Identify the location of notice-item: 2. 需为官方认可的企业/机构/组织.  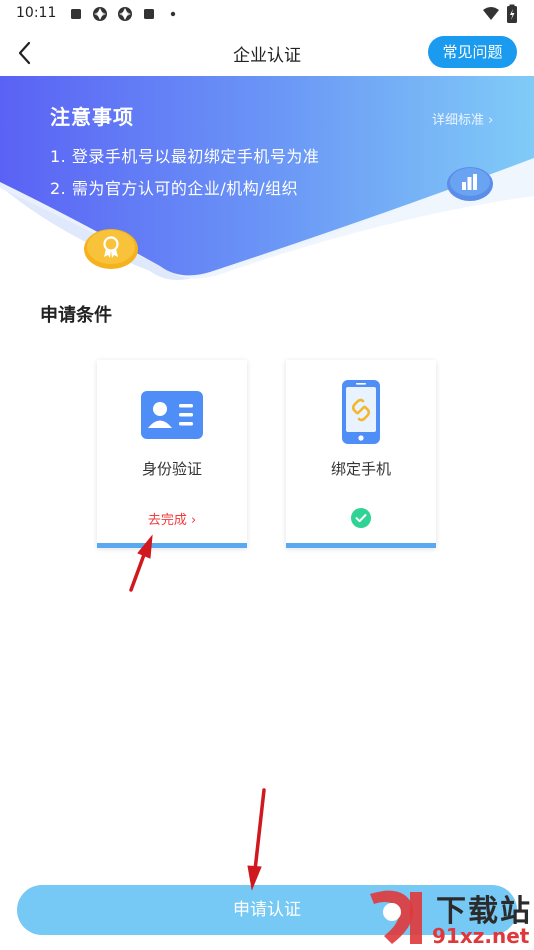
(174, 188).